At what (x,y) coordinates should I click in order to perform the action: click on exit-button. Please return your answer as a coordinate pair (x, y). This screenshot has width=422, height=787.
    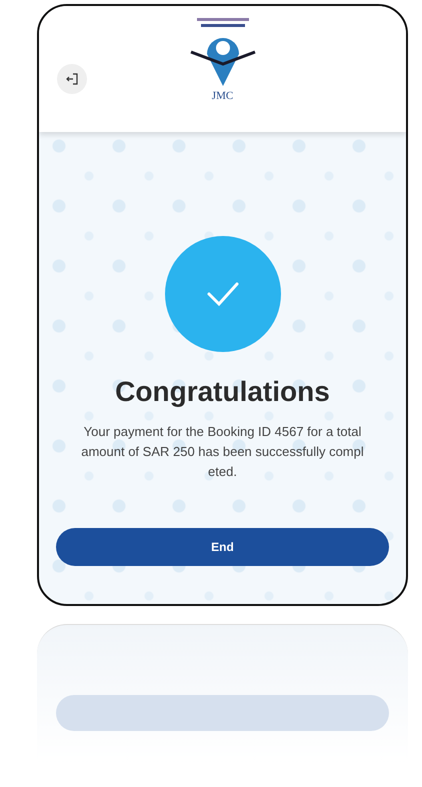
    Looking at the image, I should click on (72, 79).